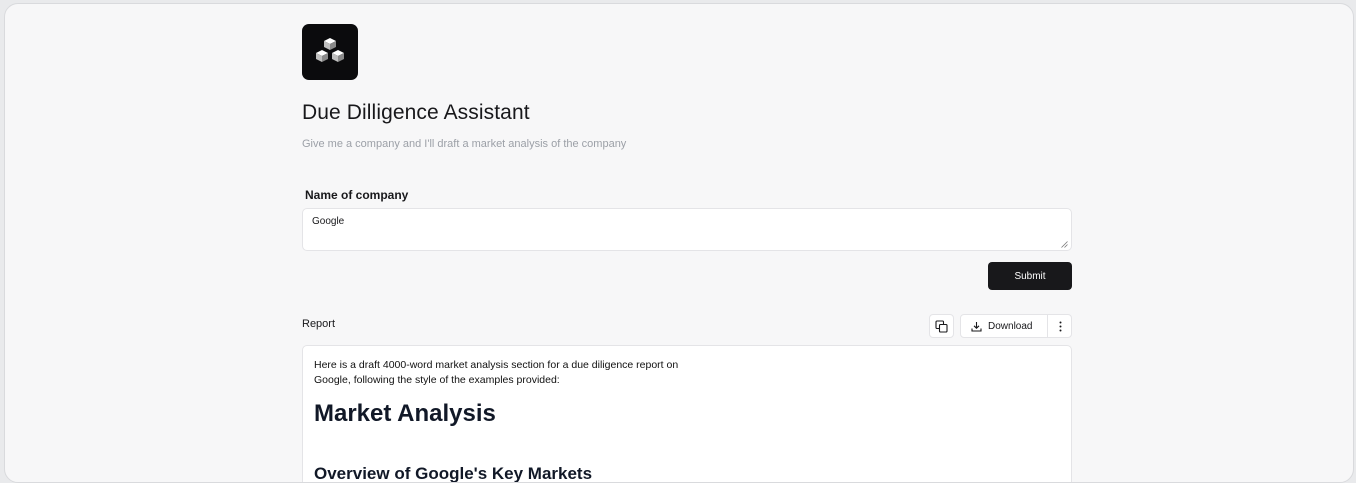 The image size is (1356, 483). I want to click on resize-grip-icon, so click(1064, 244).